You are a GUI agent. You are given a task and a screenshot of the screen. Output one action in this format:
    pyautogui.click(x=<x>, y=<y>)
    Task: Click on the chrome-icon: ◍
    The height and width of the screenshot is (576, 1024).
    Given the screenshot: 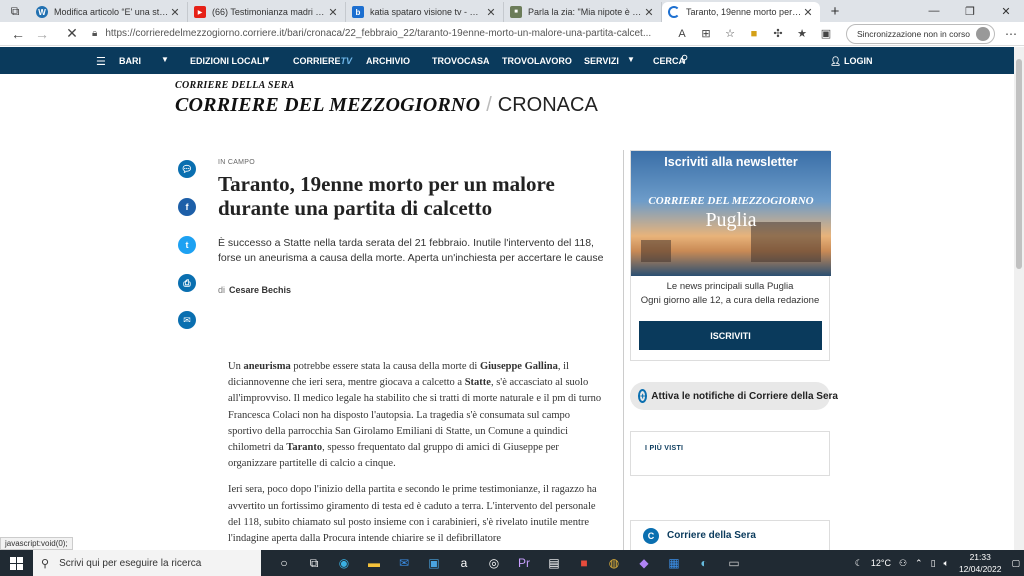 What is the action you would take?
    pyautogui.click(x=614, y=563)
    